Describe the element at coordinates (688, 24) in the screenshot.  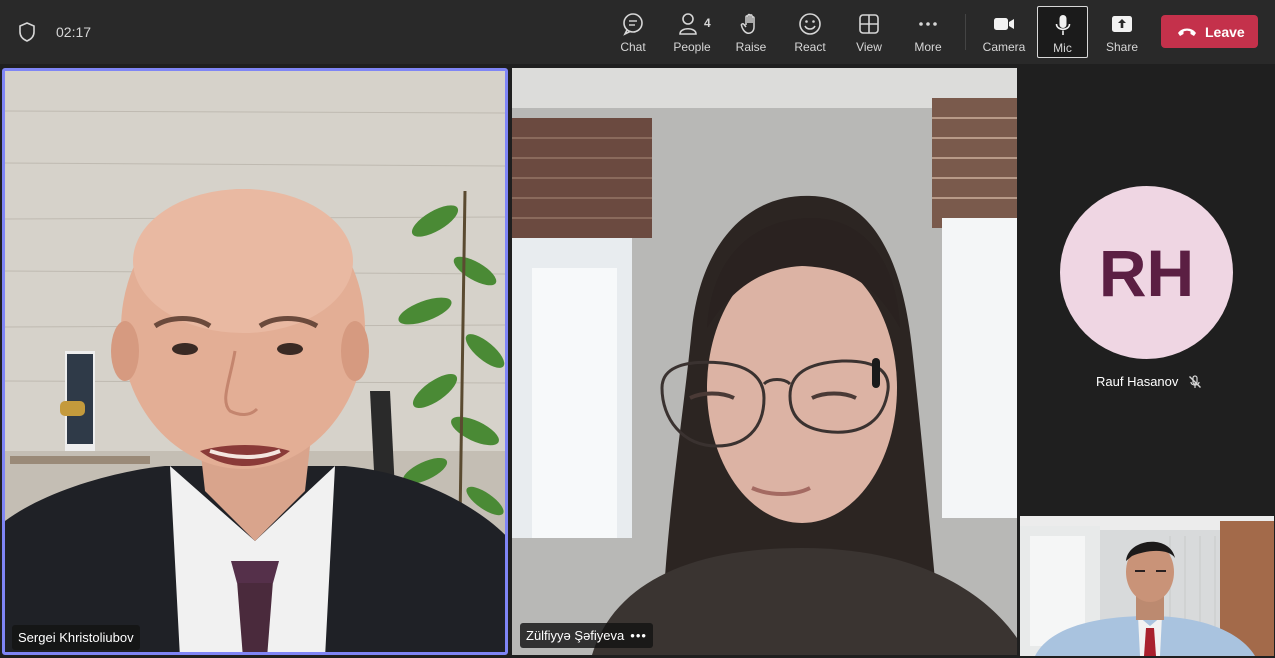
I see `people-icon` at that location.